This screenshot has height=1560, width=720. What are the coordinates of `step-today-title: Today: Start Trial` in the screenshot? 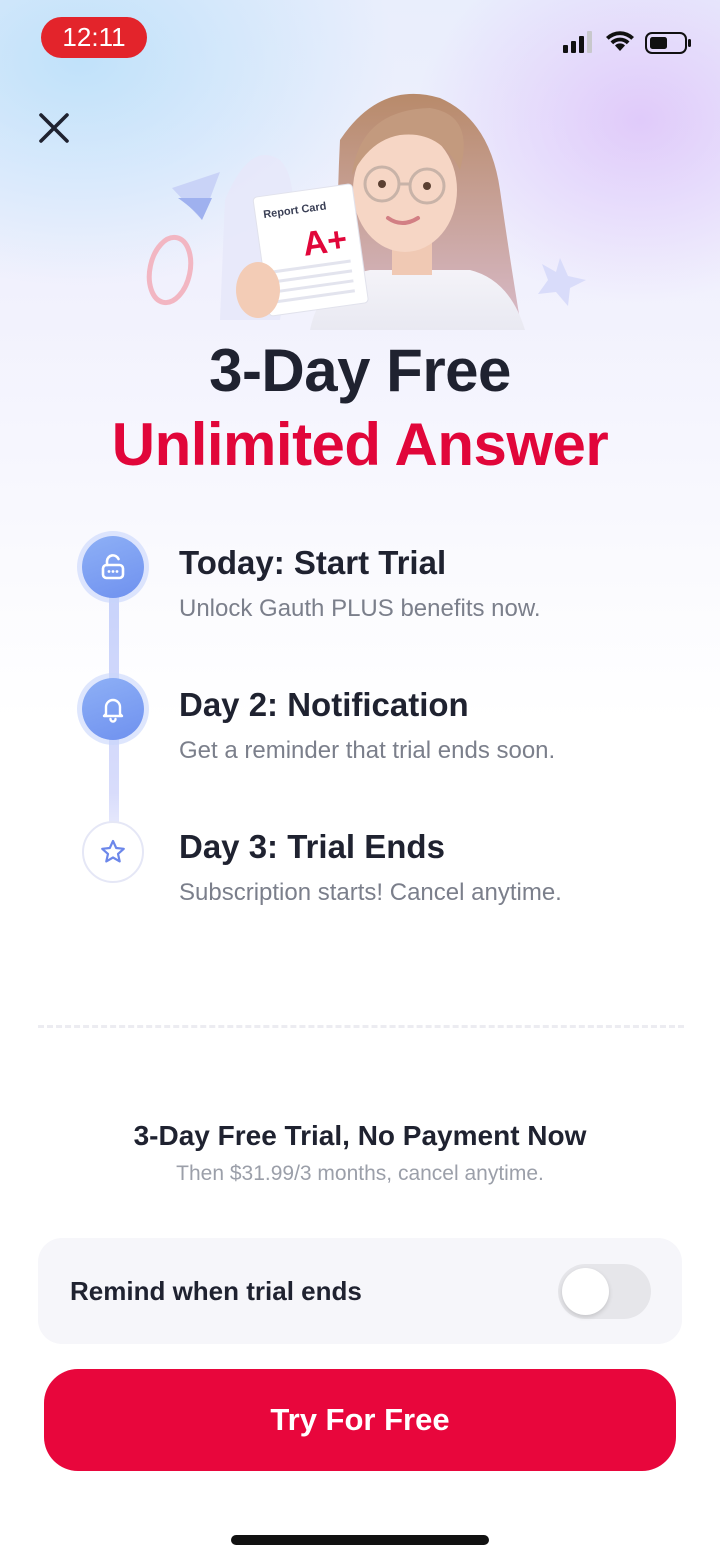 It's located at (313, 562).